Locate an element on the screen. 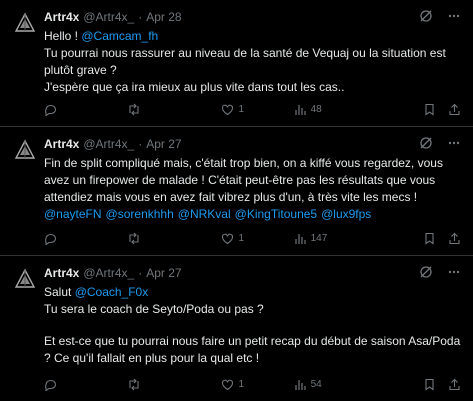  tweet-date: Apr 28 is located at coordinates (163, 17).